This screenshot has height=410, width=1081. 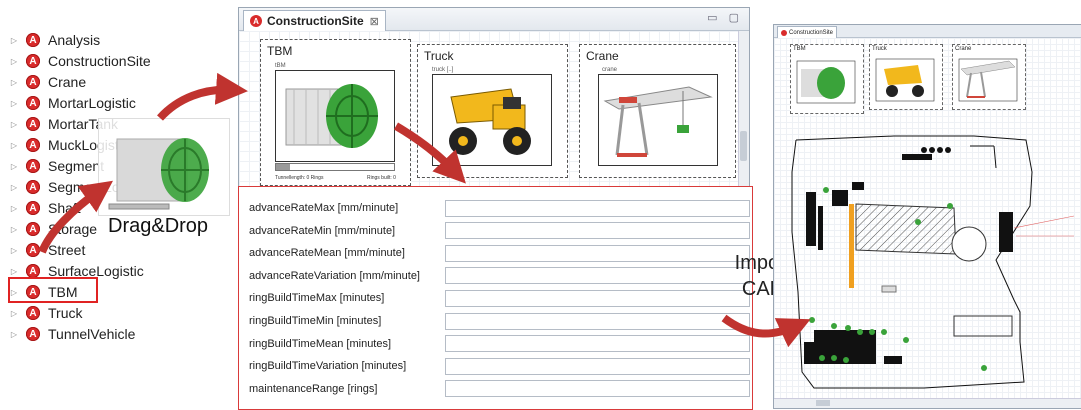 I want to click on tab-construction-site: A ConstructionSite ⊠, so click(x=314, y=20).